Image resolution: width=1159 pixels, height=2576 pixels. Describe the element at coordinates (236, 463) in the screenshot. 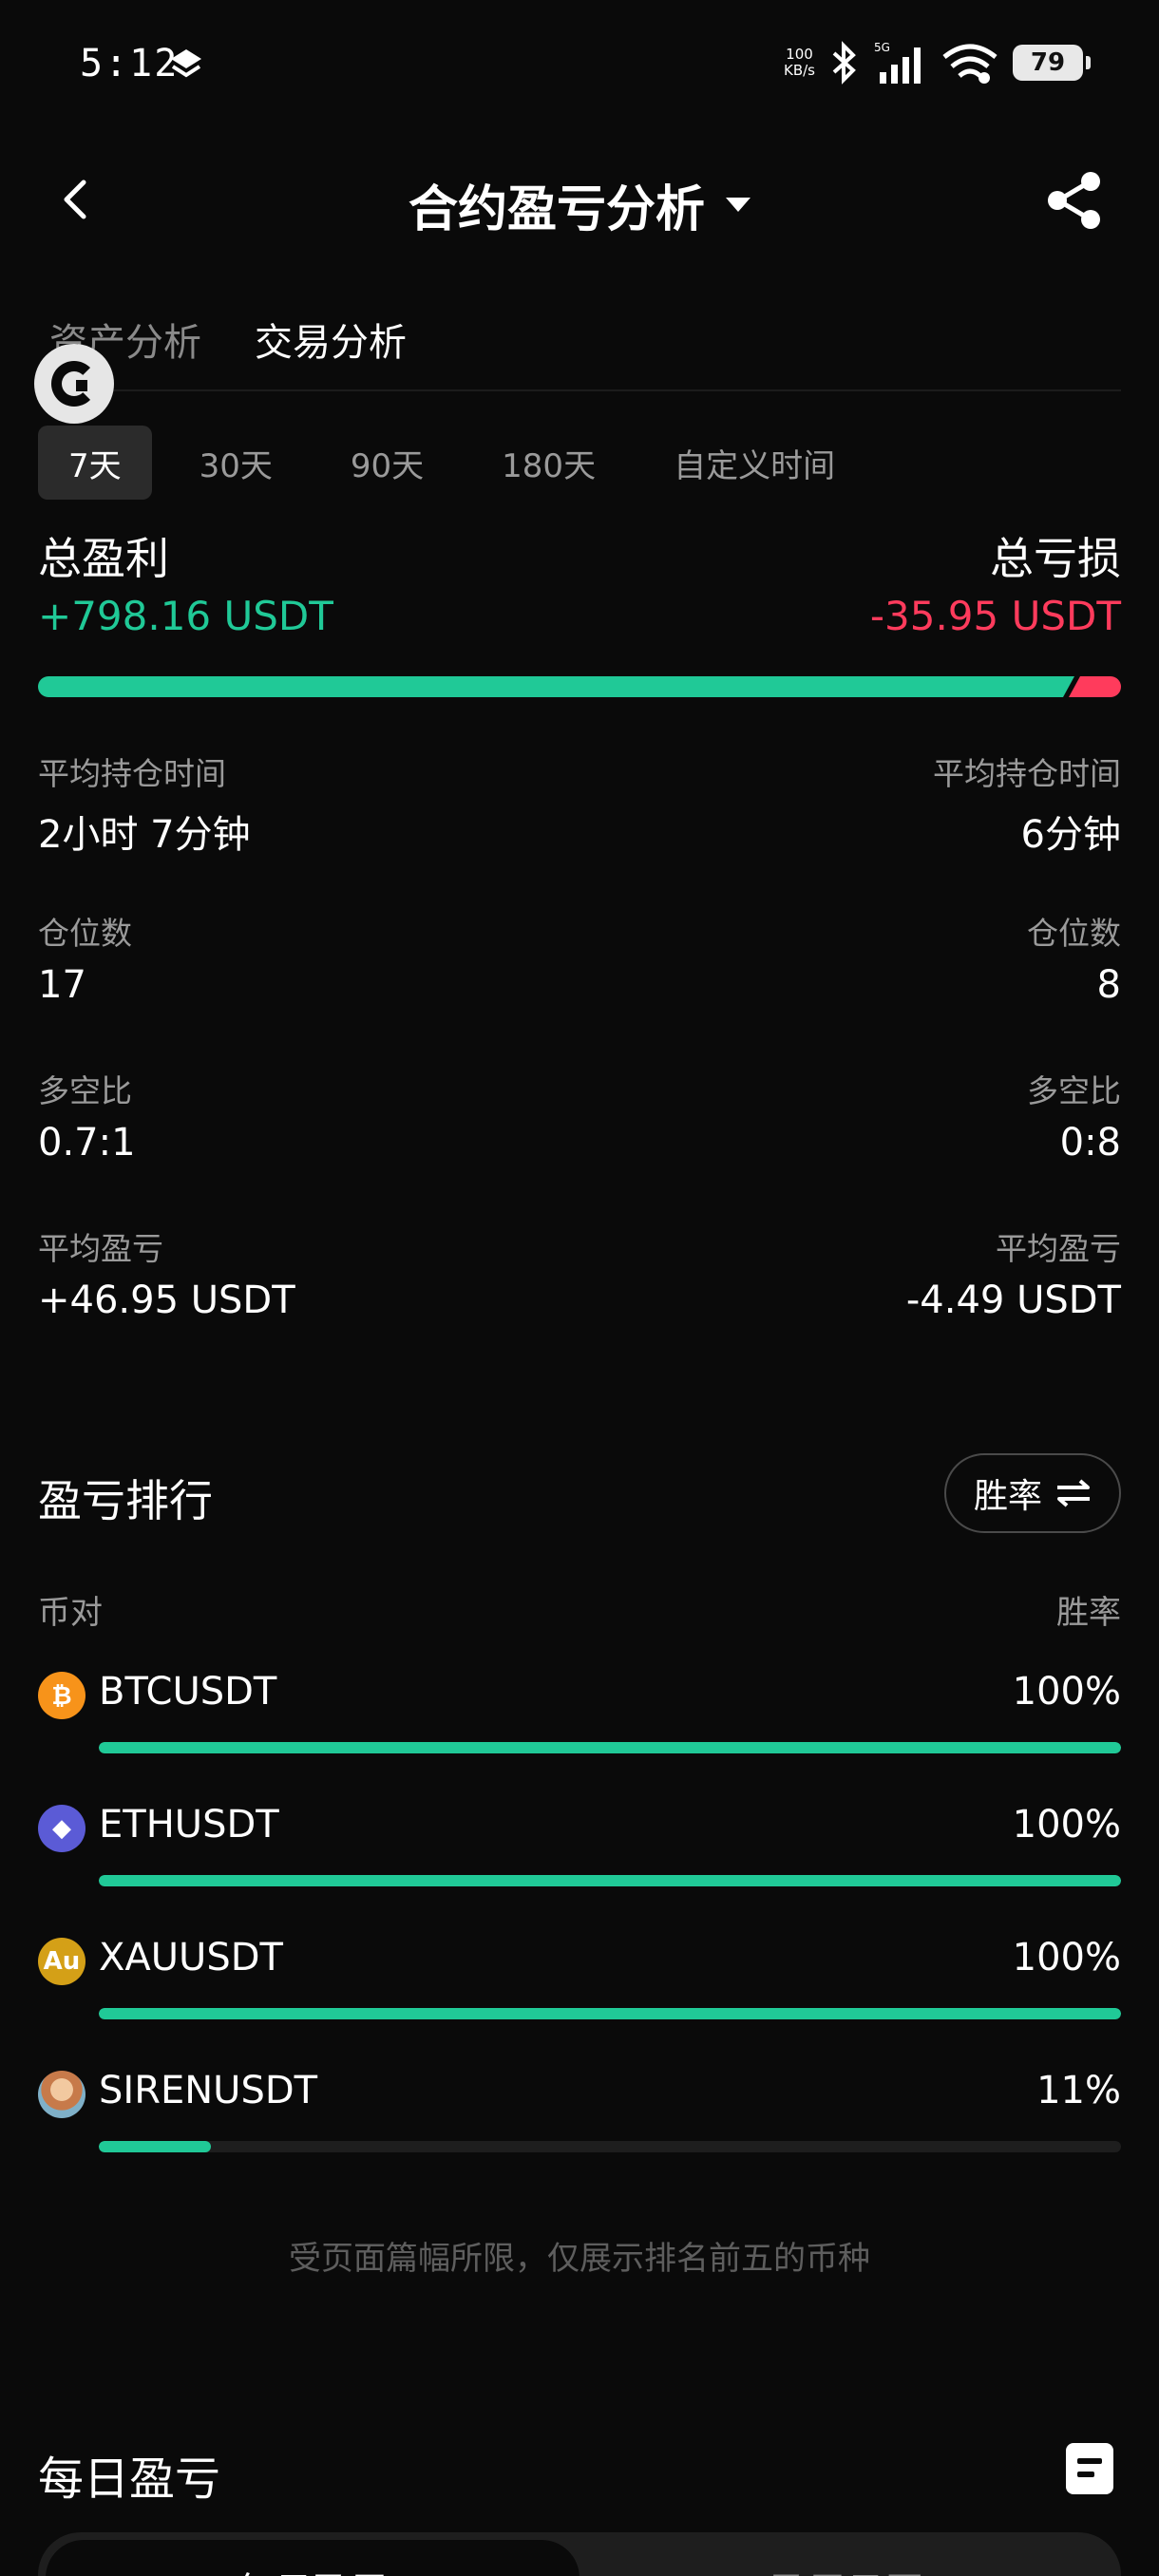

I see `period-30d: 30天` at that location.